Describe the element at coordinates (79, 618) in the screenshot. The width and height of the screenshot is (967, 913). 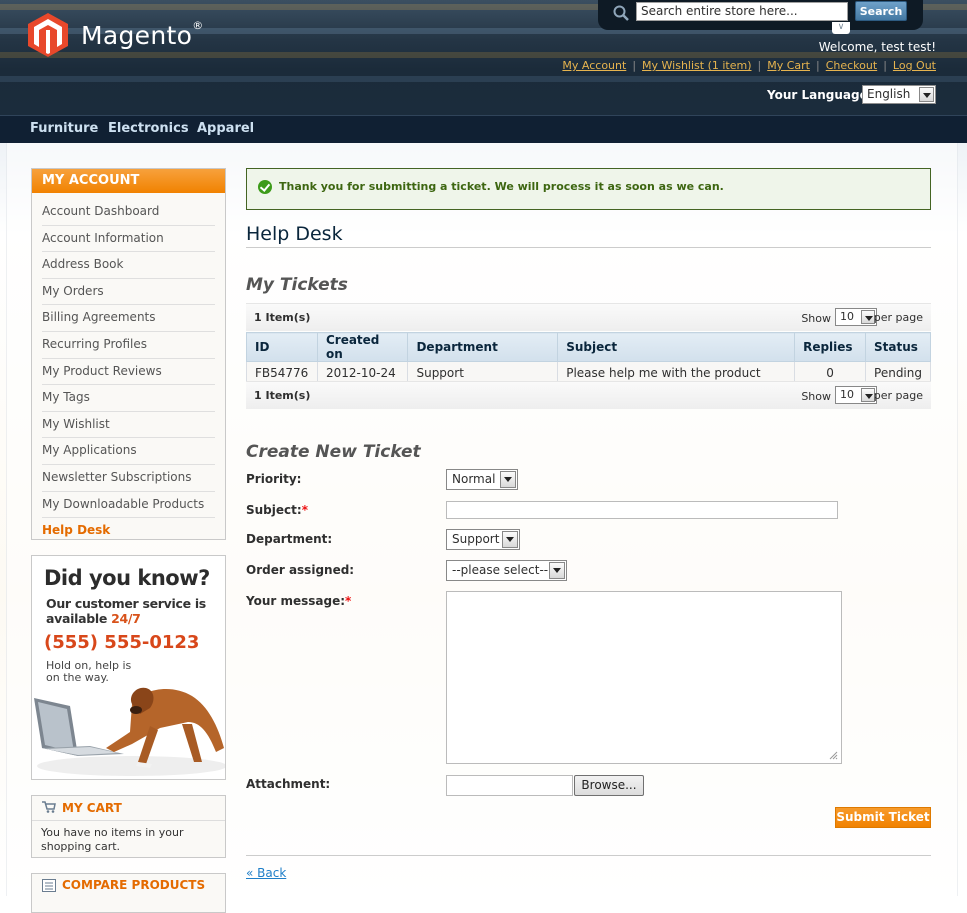
I see `promo-line-2: available` at that location.